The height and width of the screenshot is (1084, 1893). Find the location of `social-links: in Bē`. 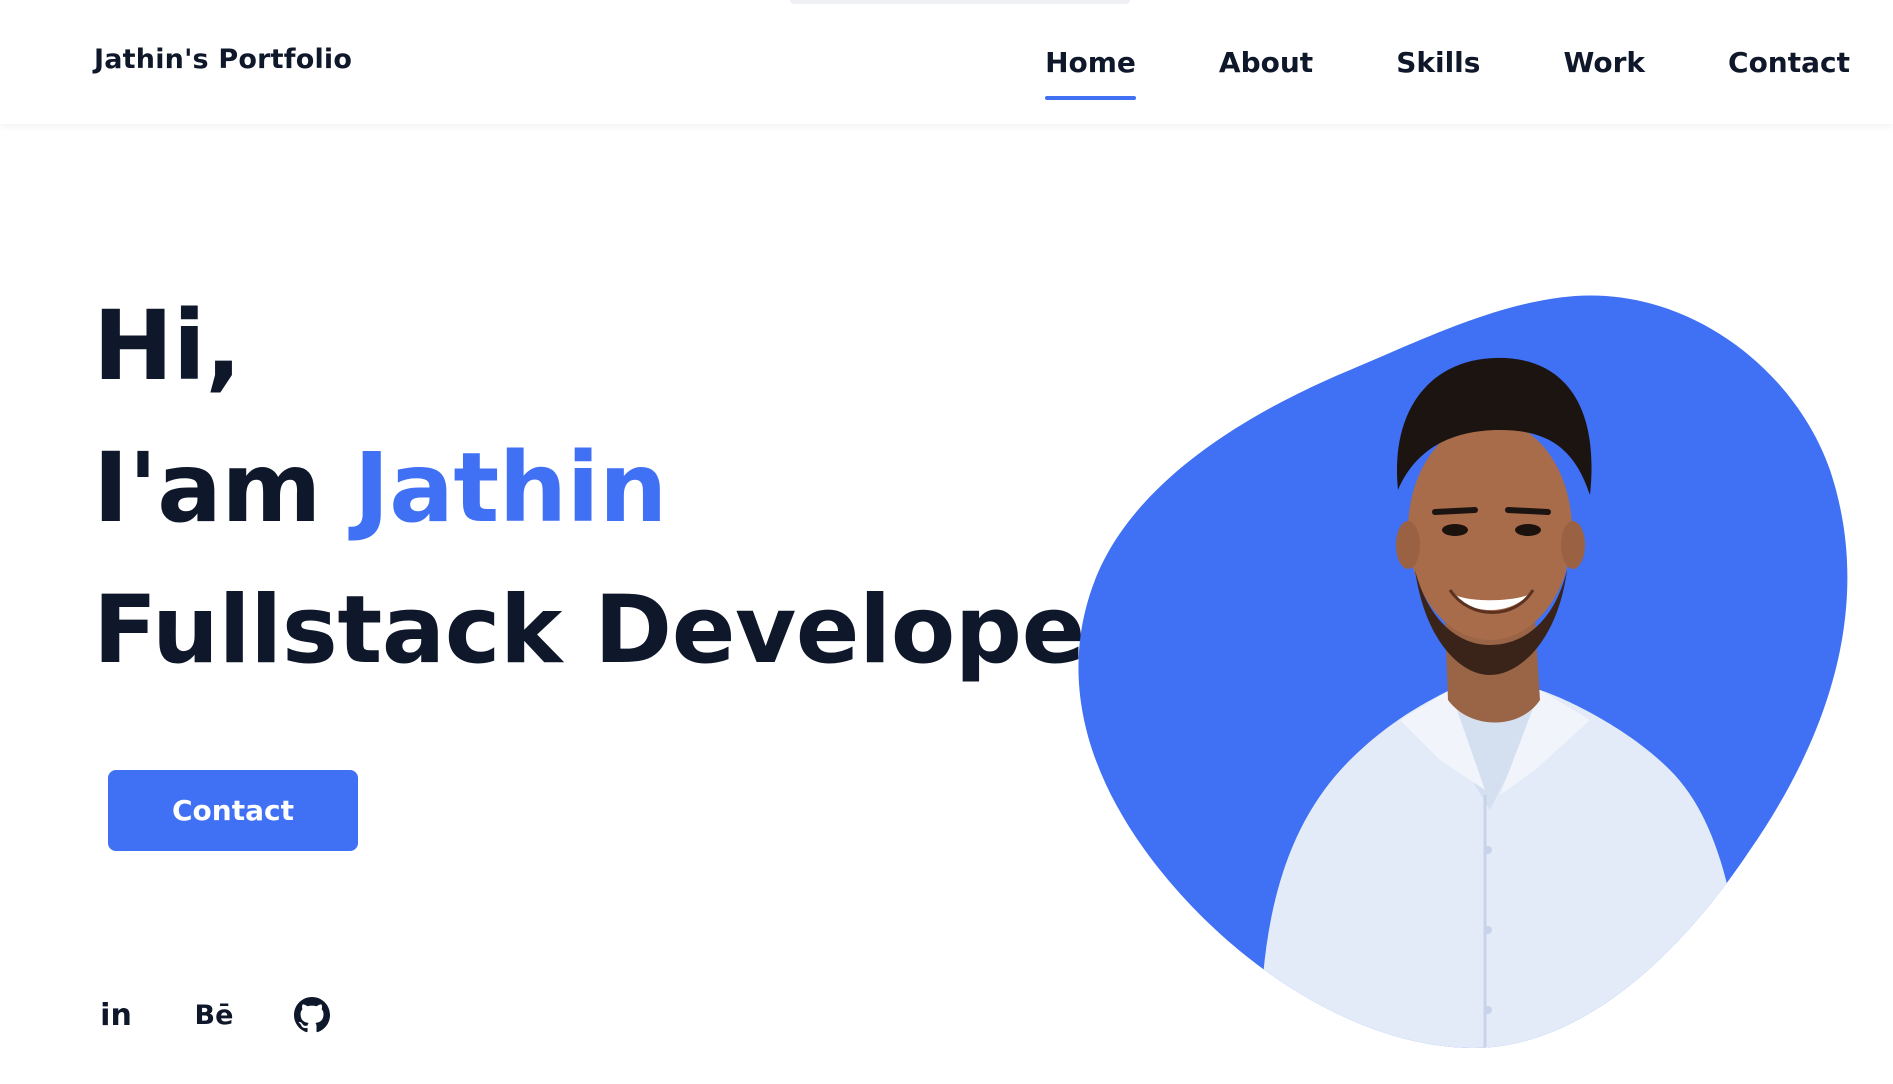

social-links: in Bē is located at coordinates (214, 1015).